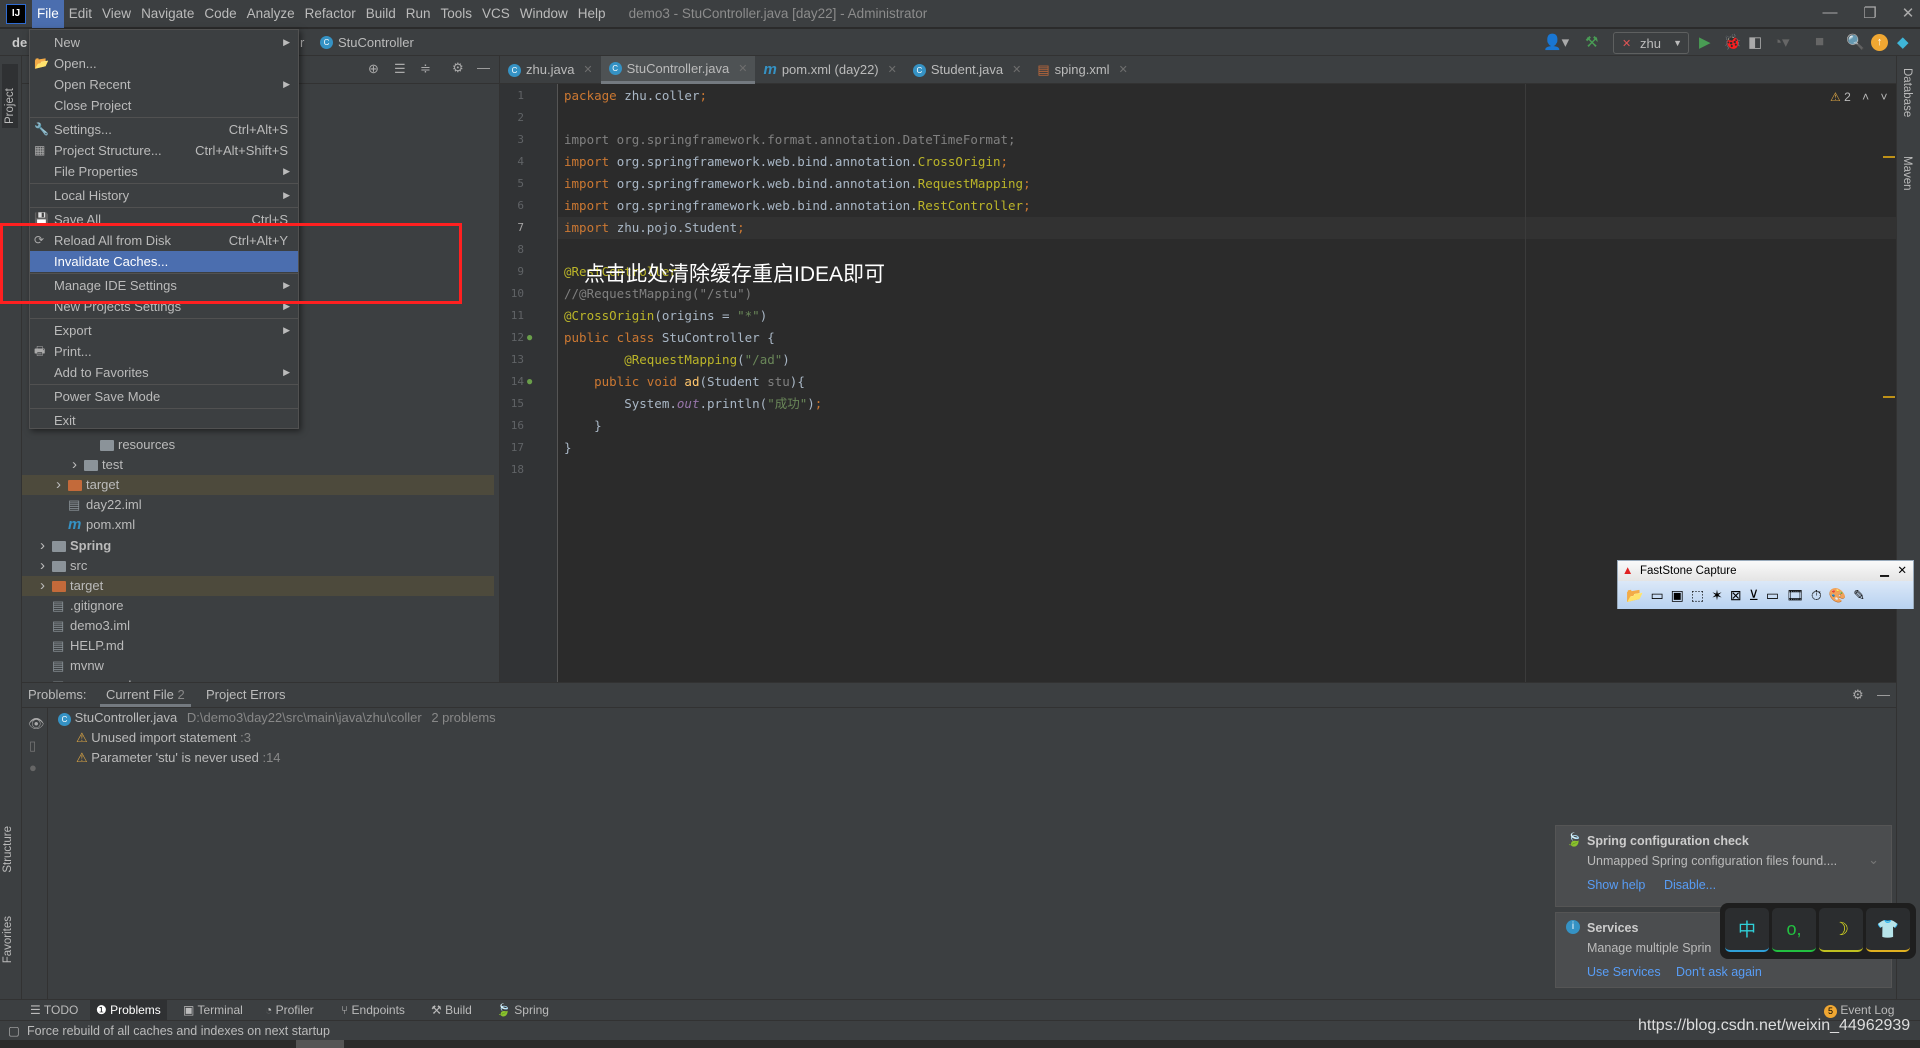 The height and width of the screenshot is (1048, 1920). What do you see at coordinates (54, 1010) in the screenshot?
I see `bottom-tab-todo: ☰ TODO` at bounding box center [54, 1010].